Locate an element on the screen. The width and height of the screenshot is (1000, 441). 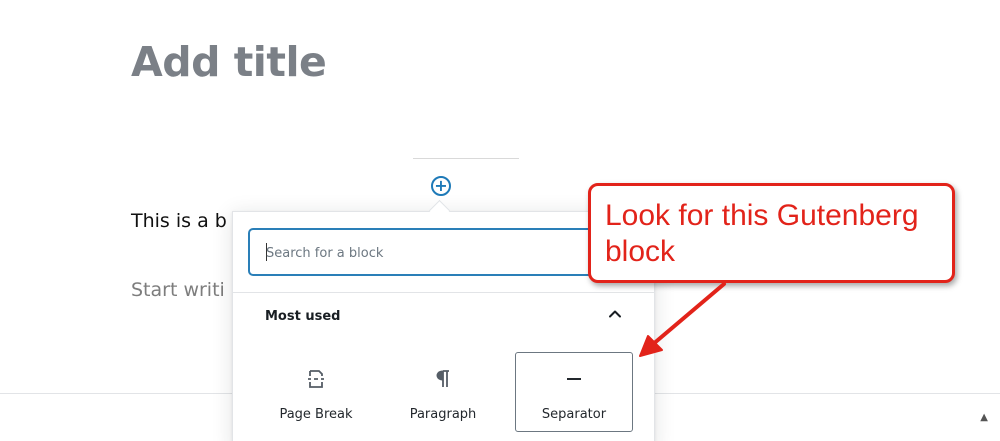
block-search-input is located at coordinates (446, 253).